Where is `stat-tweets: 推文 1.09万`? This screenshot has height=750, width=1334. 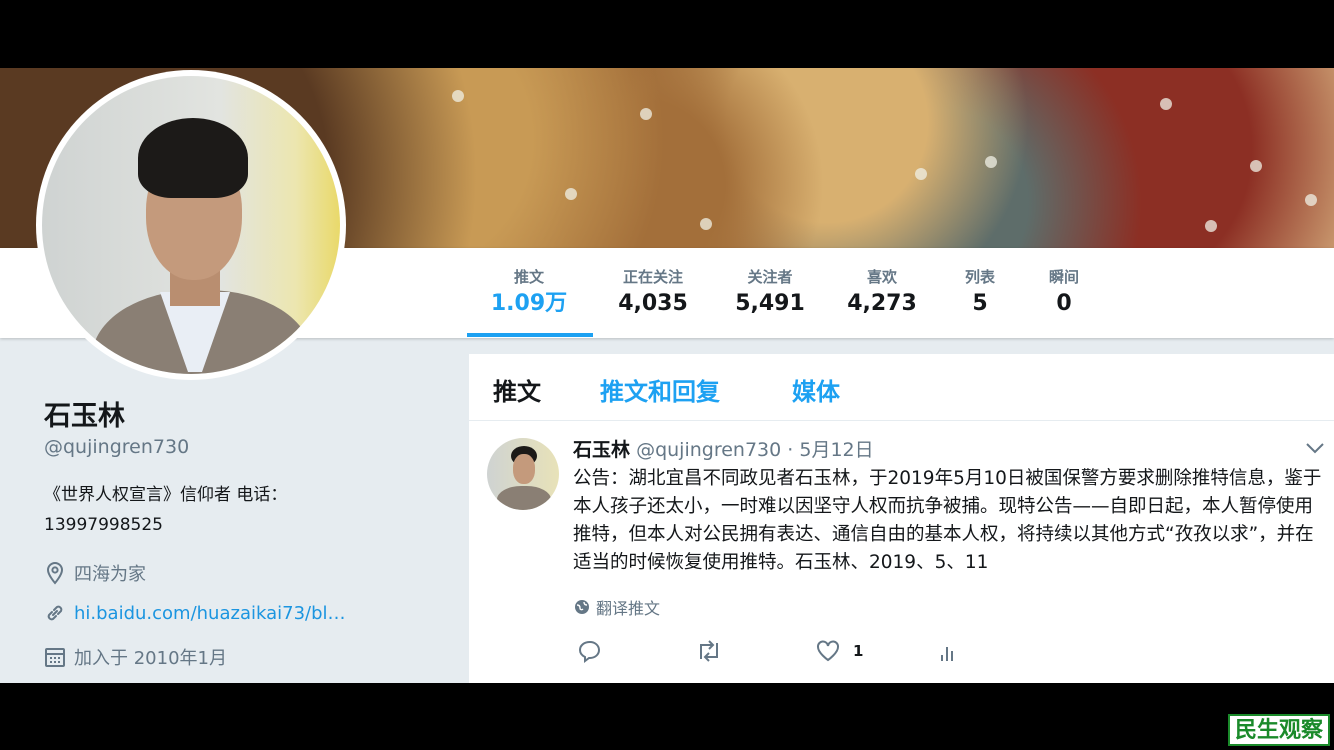 stat-tweets: 推文 1.09万 is located at coordinates (529, 293).